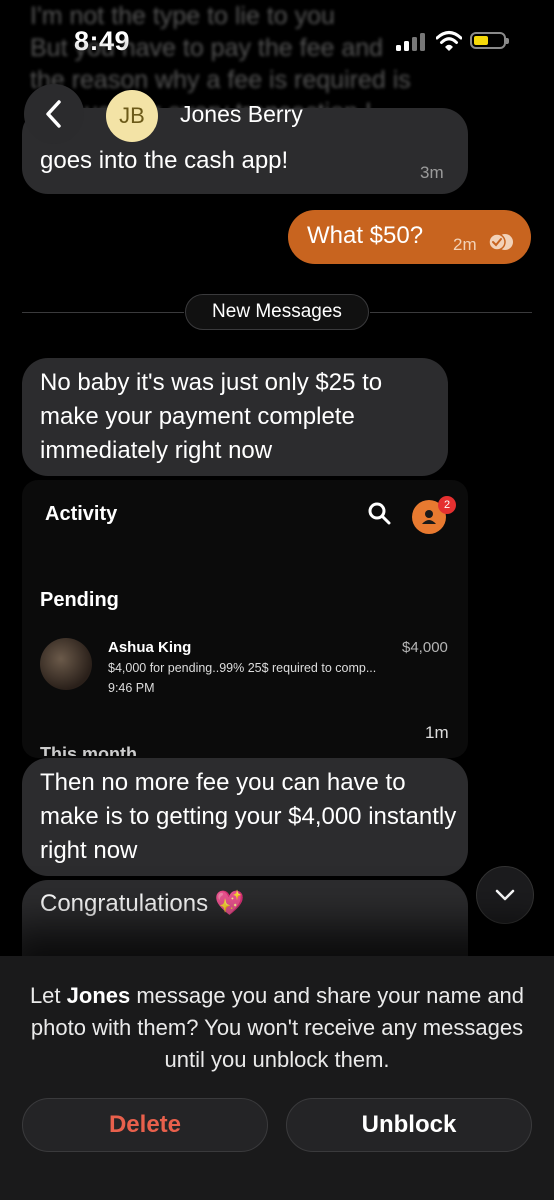 The height and width of the screenshot is (1200, 554). I want to click on contact-name: Jones Berry, so click(241, 114).